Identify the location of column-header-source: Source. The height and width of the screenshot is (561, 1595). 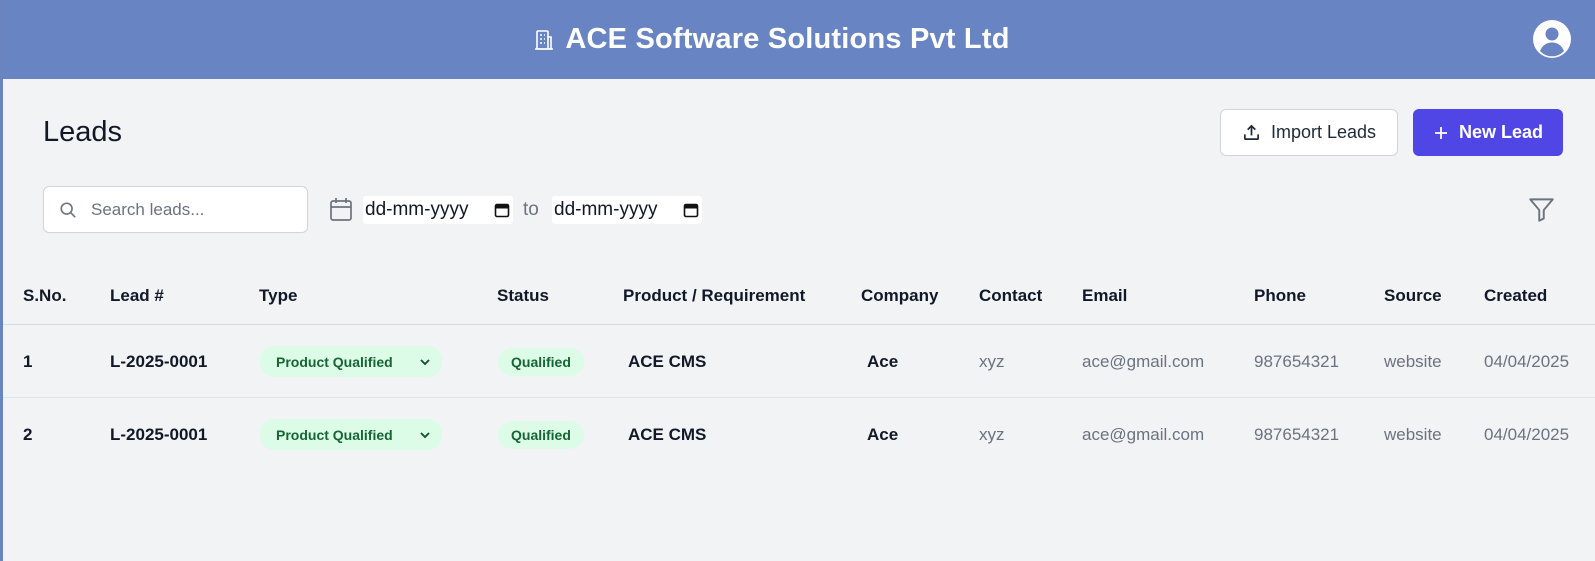
(1413, 296).